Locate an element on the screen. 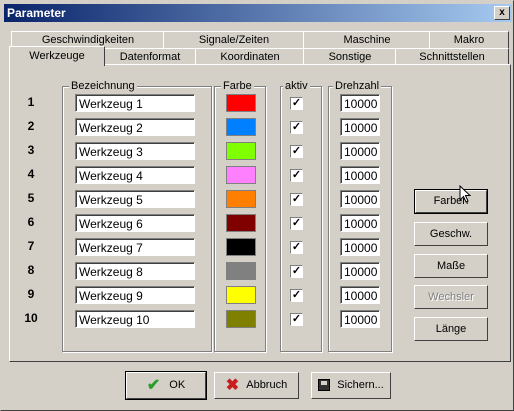 The image size is (514, 411). row-number: 1 is located at coordinates (31, 102).